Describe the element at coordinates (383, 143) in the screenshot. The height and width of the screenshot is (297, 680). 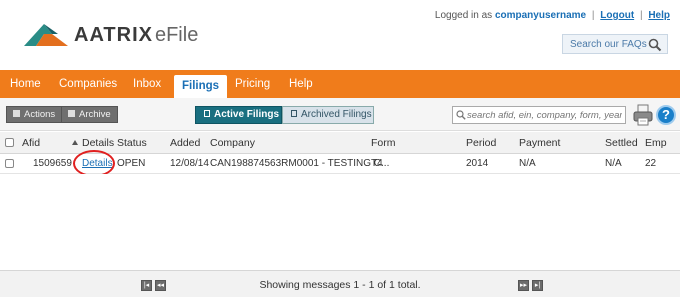
I see `col-form: Form` at that location.